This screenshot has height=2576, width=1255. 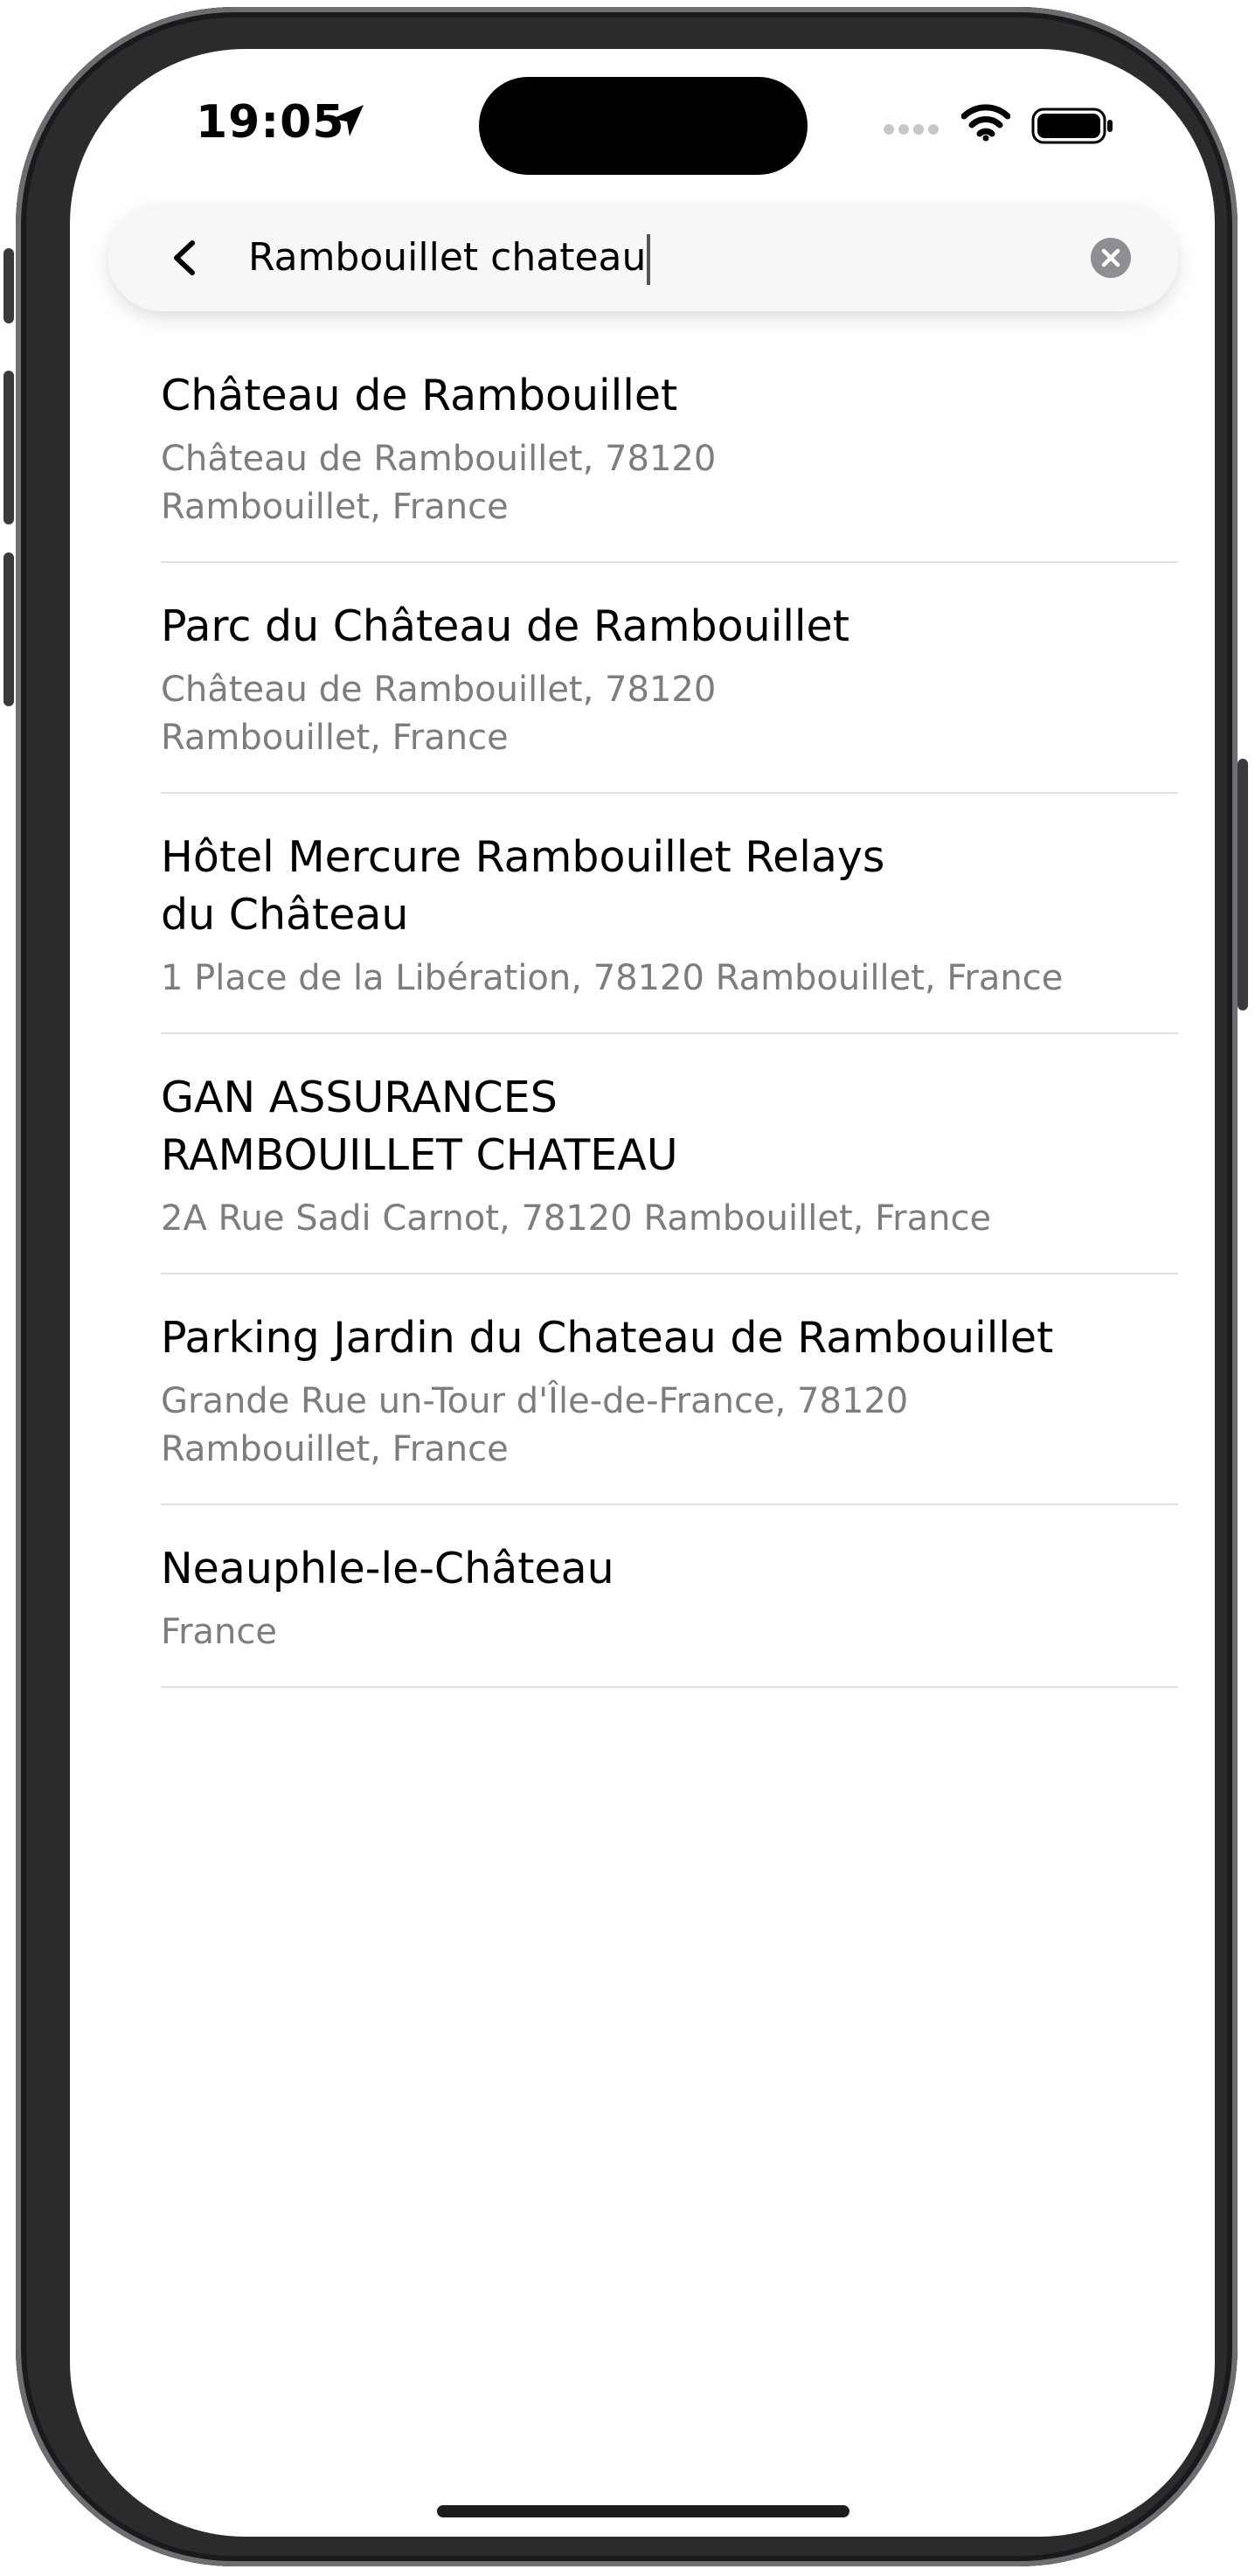 What do you see at coordinates (387, 1569) in the screenshot?
I see `result-title: Neauphle-le-Château` at bounding box center [387, 1569].